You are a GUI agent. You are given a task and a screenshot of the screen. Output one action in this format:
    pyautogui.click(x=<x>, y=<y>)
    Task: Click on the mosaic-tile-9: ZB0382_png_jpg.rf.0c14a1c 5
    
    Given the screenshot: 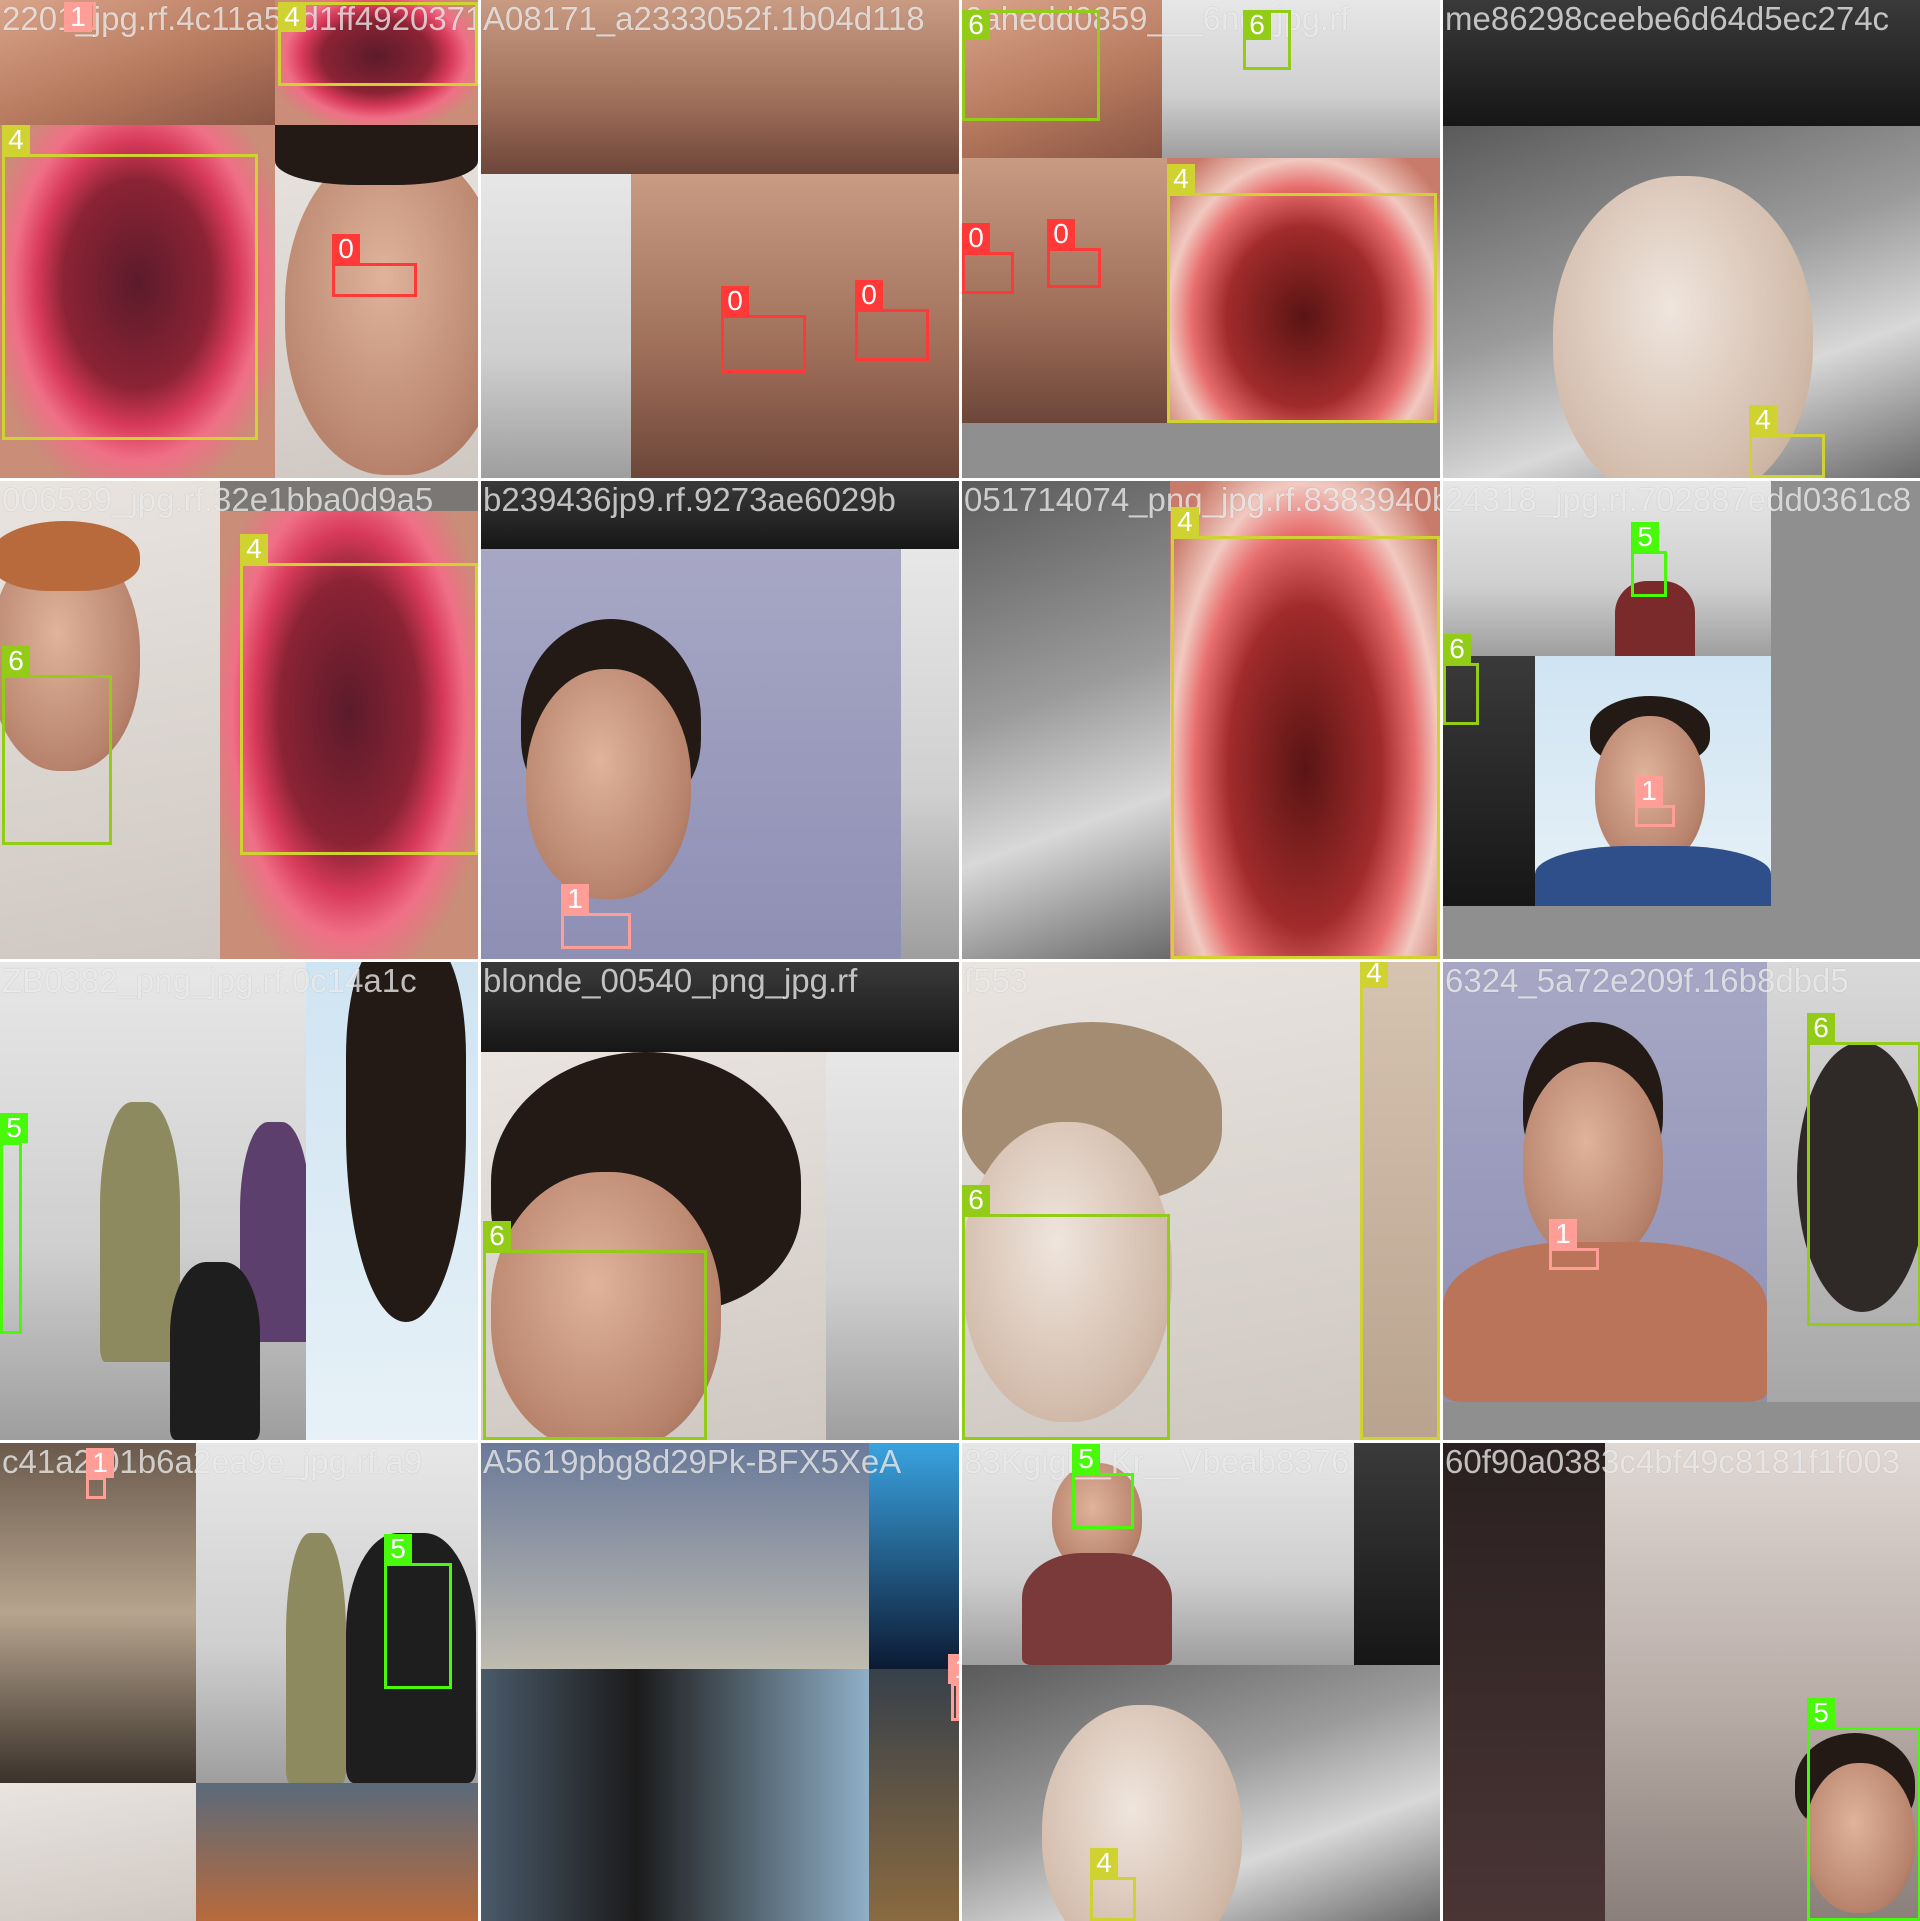 What is the action you would take?
    pyautogui.click(x=239, y=1201)
    